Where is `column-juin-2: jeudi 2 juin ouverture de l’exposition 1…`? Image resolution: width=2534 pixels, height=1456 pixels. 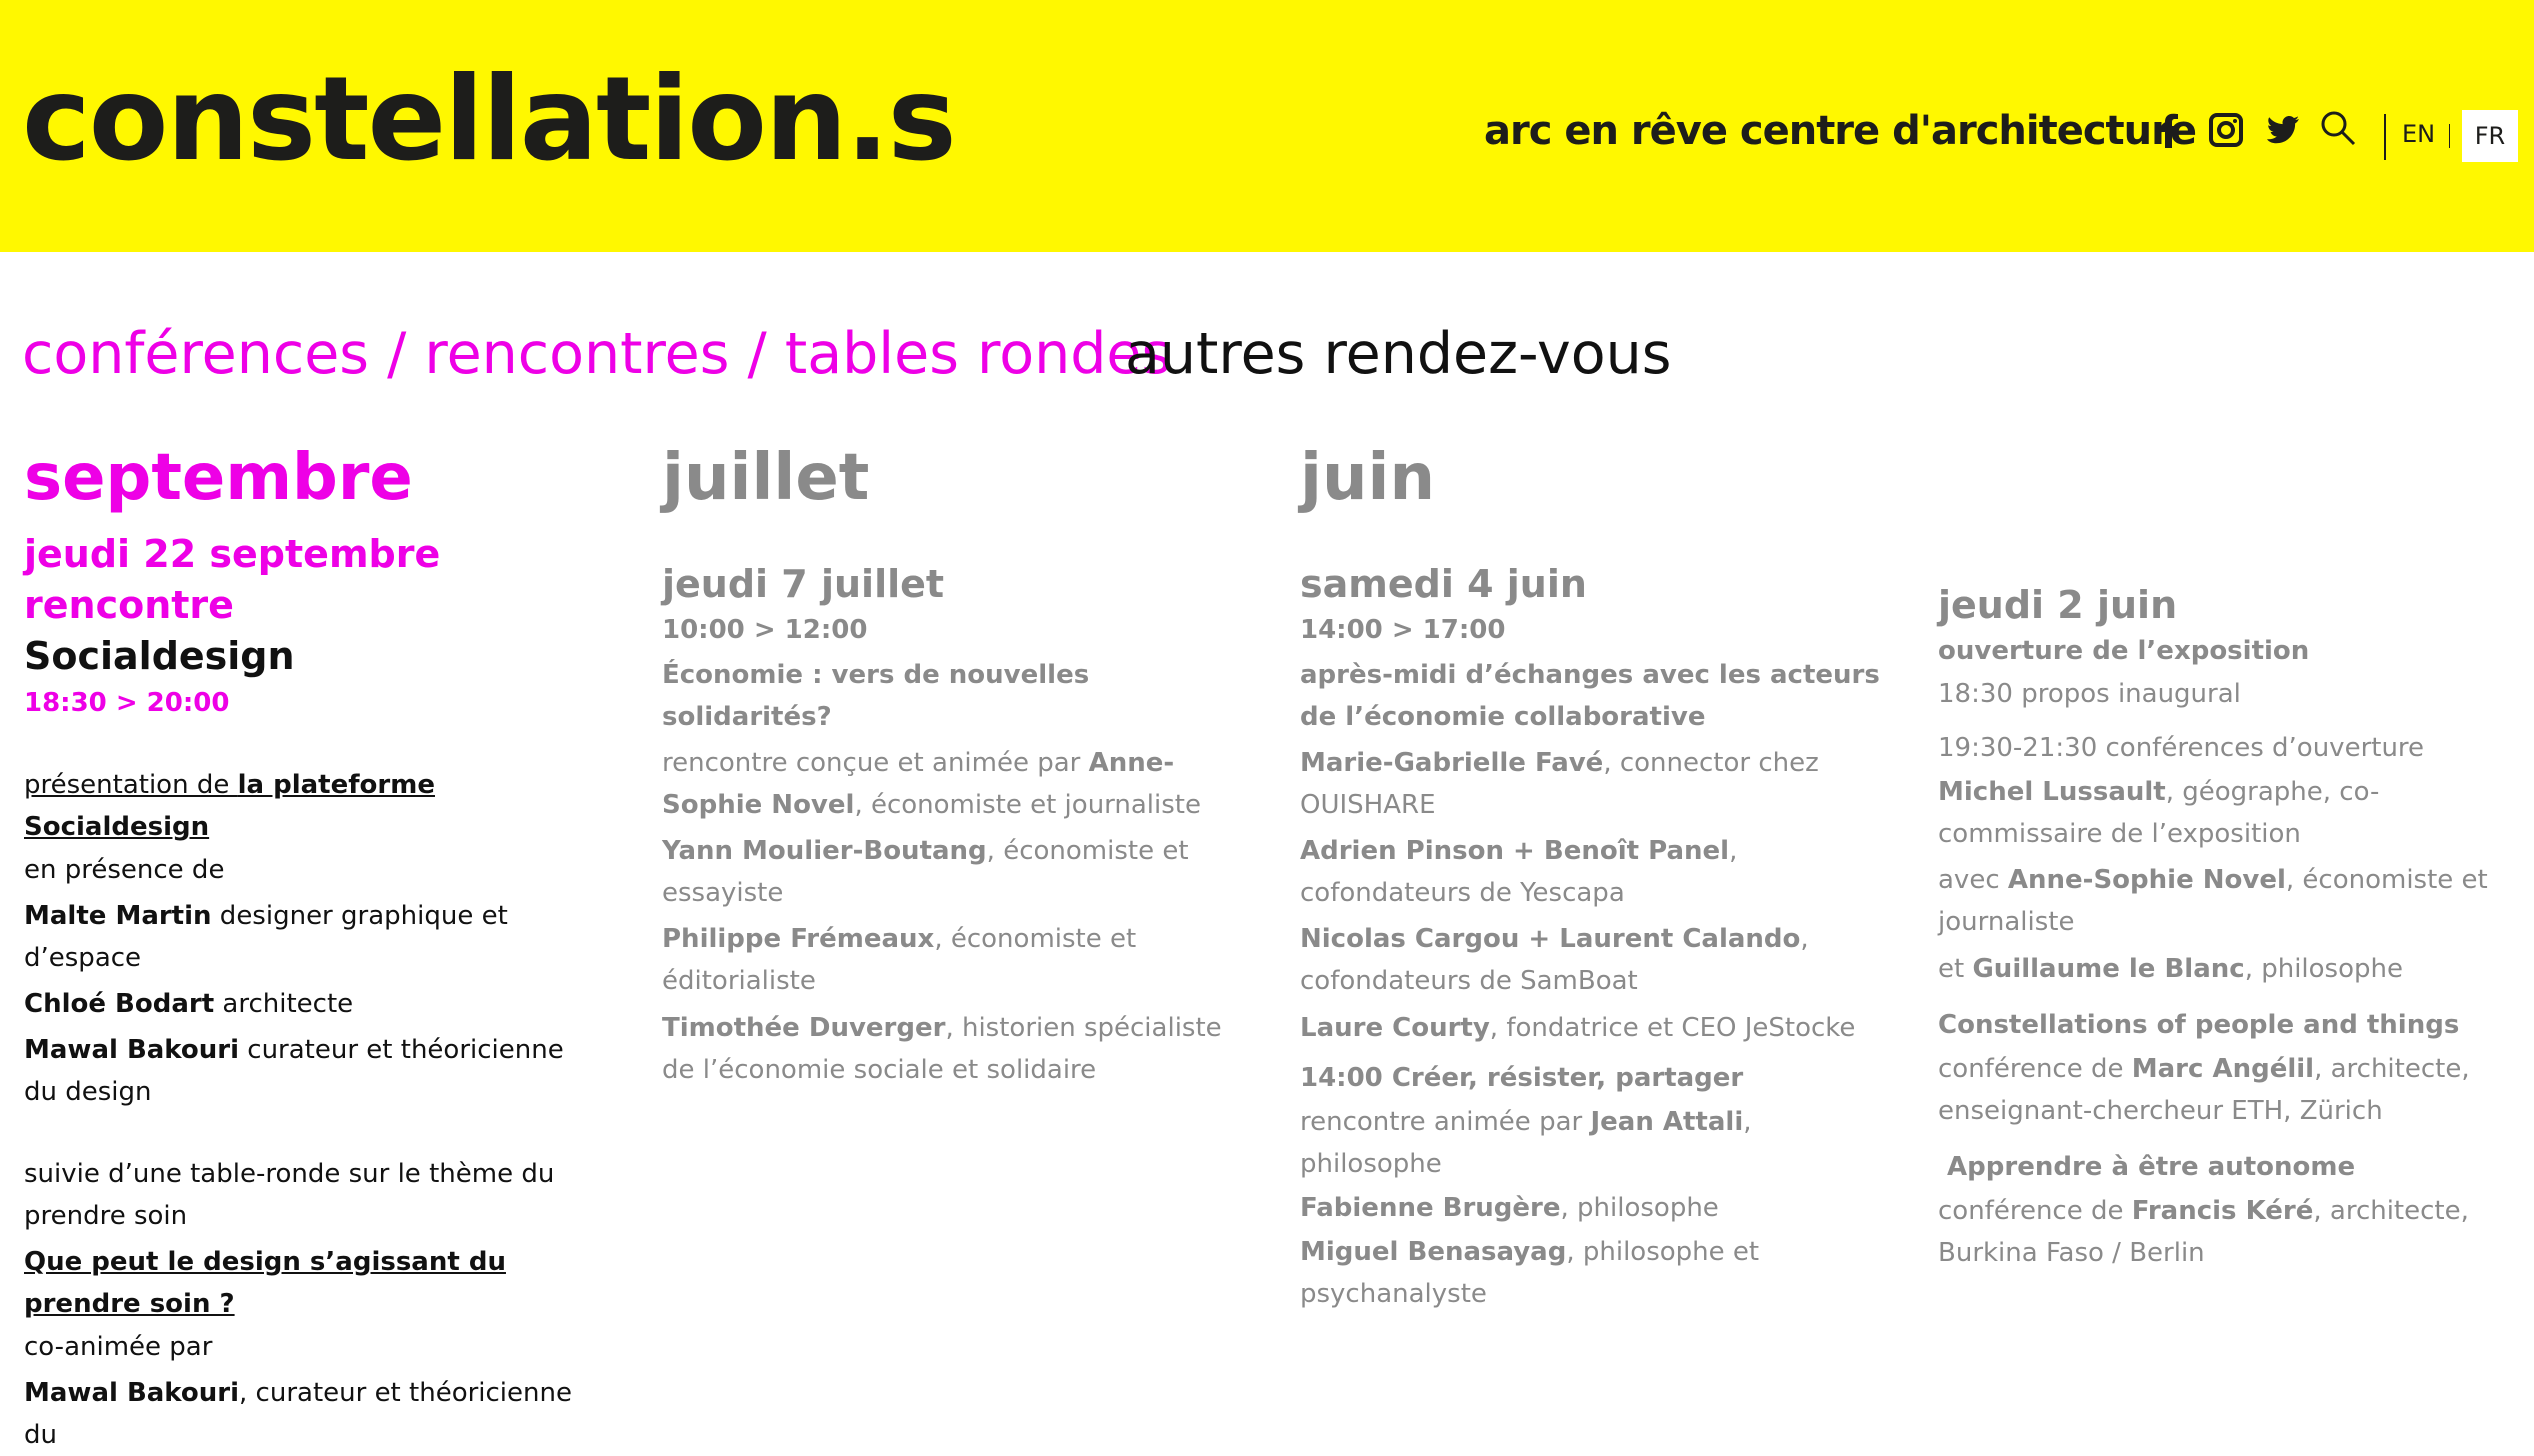
column-juin-2: jeudi 2 juin ouverture de l’exposition 1… is located at coordinates (2228, 927).